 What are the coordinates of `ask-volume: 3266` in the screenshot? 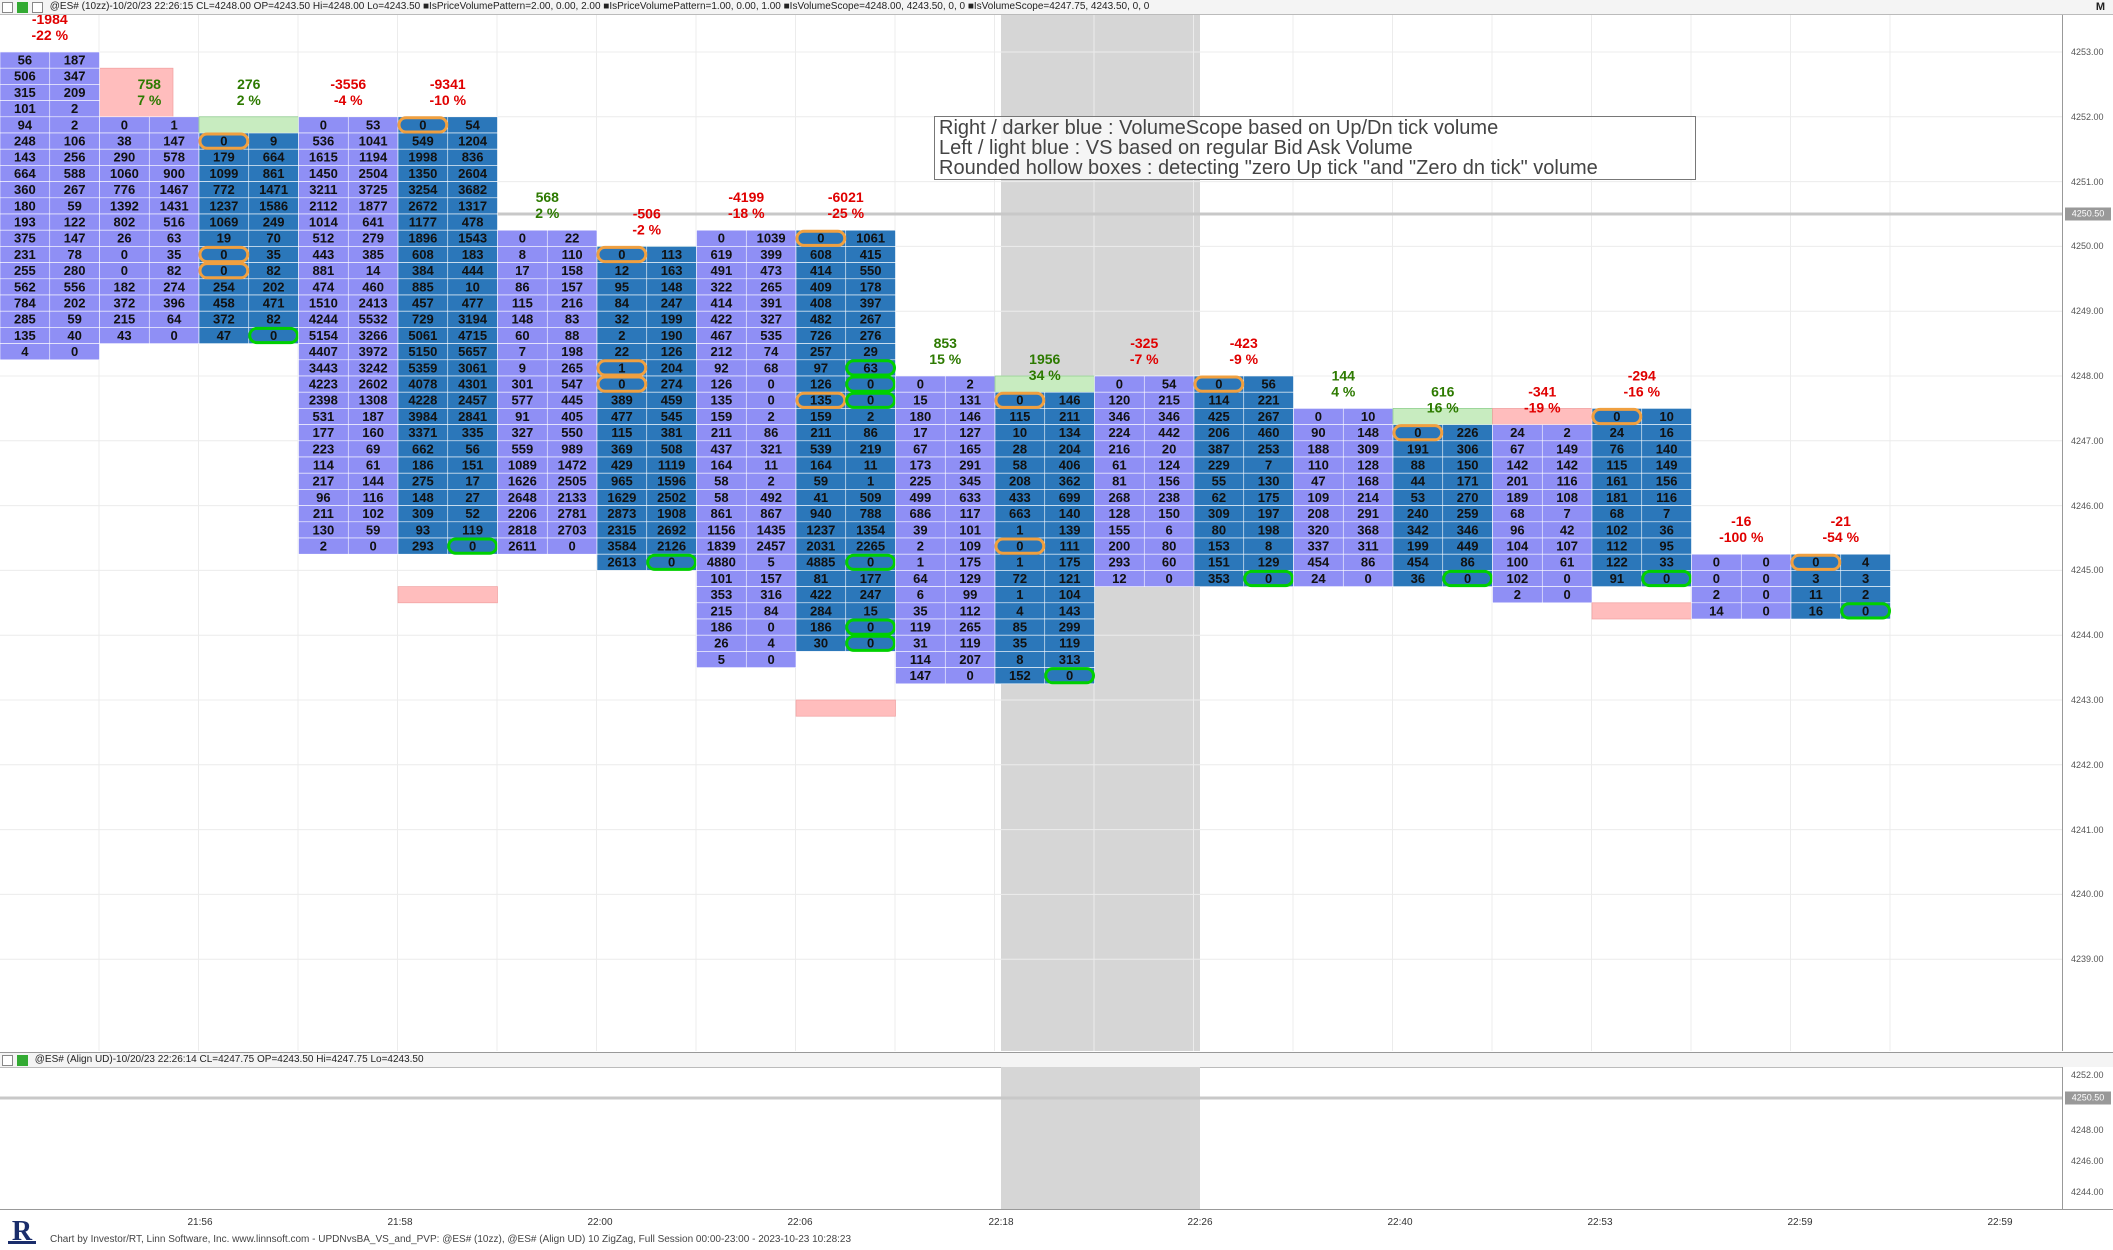 It's located at (373, 335).